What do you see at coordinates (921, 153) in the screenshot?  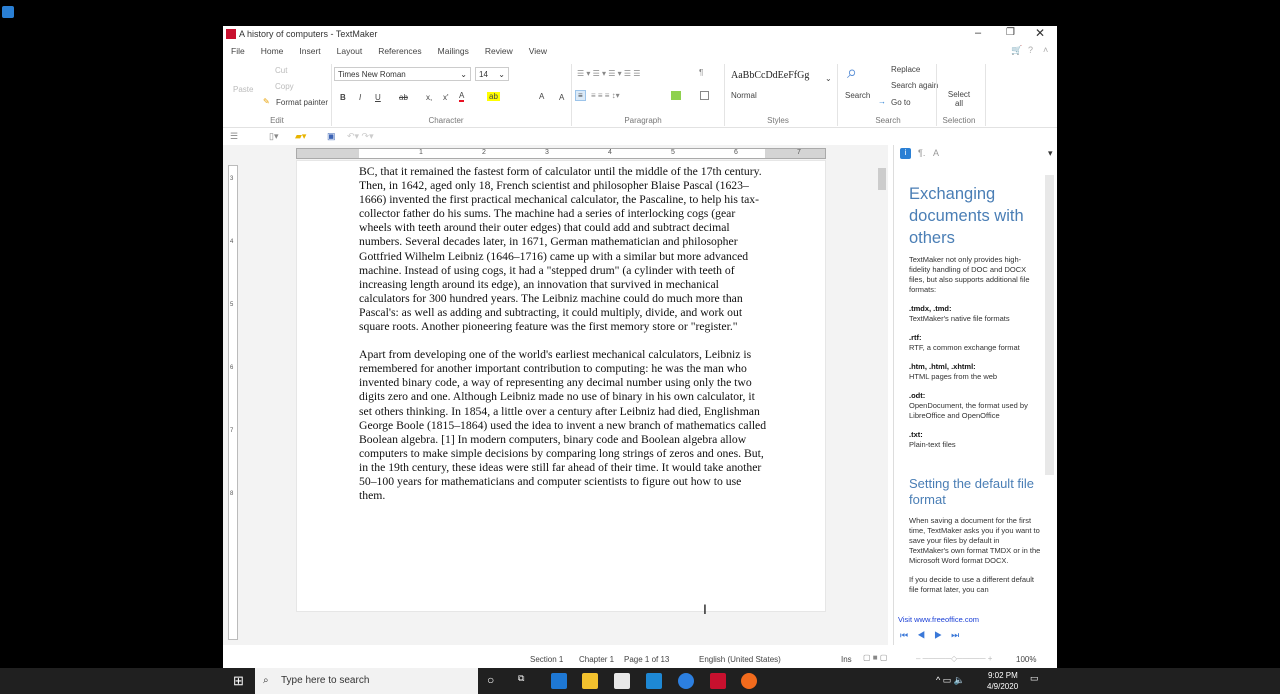 I see `paragraph-tab-icon: ¶.` at bounding box center [921, 153].